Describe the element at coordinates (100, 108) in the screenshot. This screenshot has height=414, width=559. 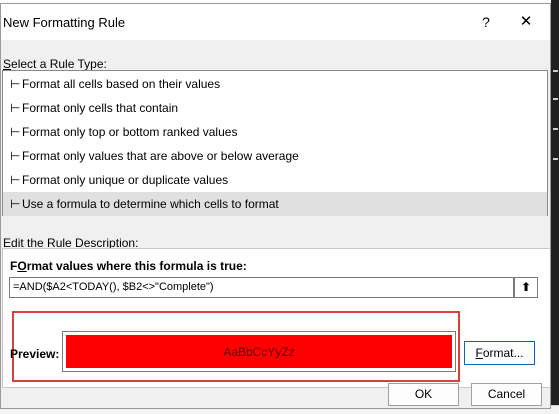
I see `rule-type-item-label: Format only cells that contain` at that location.